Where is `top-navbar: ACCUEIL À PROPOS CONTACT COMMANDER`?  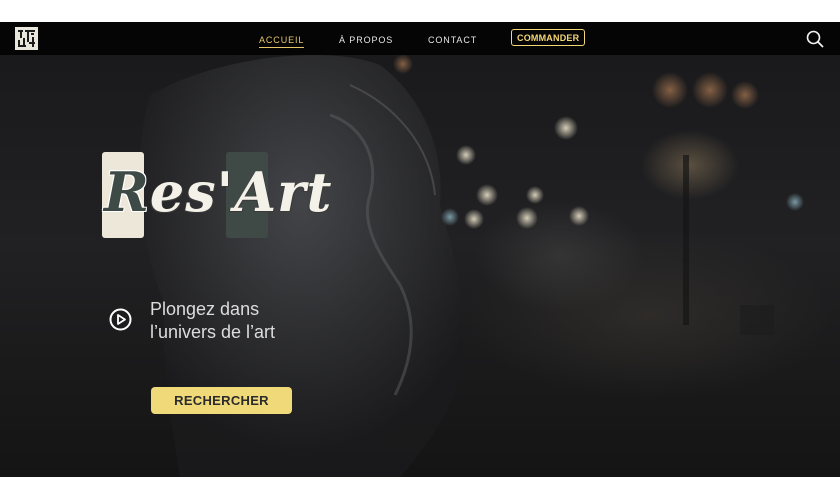
top-navbar: ACCUEIL À PROPOS CONTACT COMMANDER is located at coordinates (420, 38).